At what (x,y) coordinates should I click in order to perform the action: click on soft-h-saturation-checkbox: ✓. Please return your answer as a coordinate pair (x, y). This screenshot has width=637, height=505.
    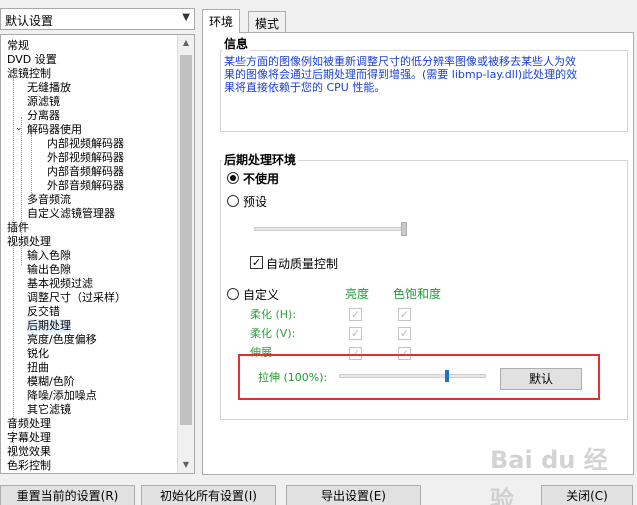
    Looking at the image, I should click on (404, 314).